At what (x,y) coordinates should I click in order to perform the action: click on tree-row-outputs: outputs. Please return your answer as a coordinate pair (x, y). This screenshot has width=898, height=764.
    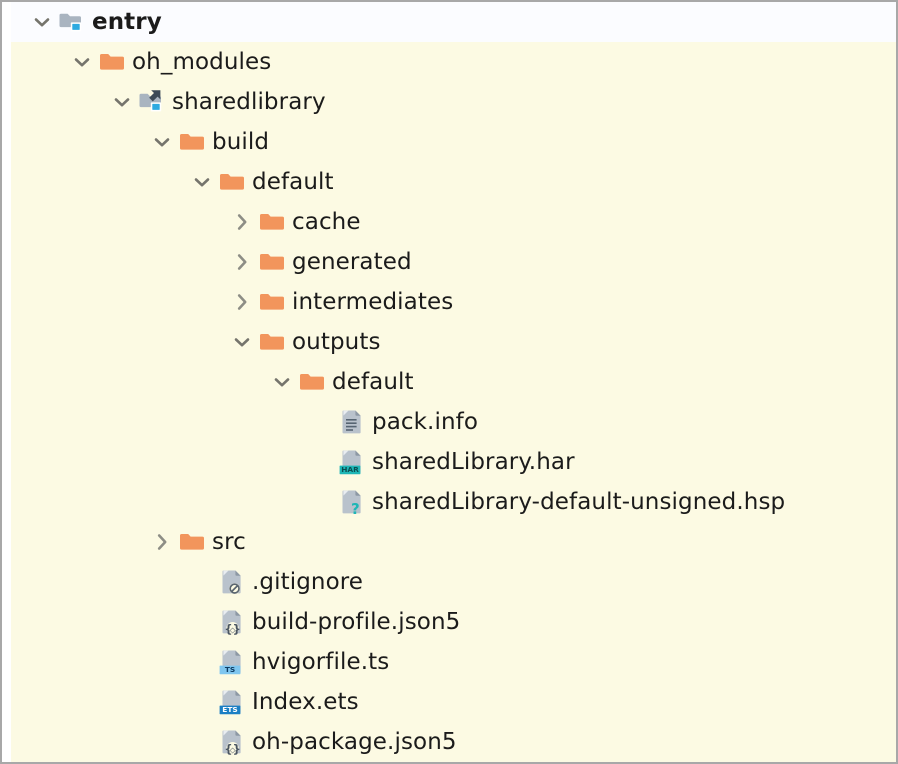
    Looking at the image, I should click on (453, 342).